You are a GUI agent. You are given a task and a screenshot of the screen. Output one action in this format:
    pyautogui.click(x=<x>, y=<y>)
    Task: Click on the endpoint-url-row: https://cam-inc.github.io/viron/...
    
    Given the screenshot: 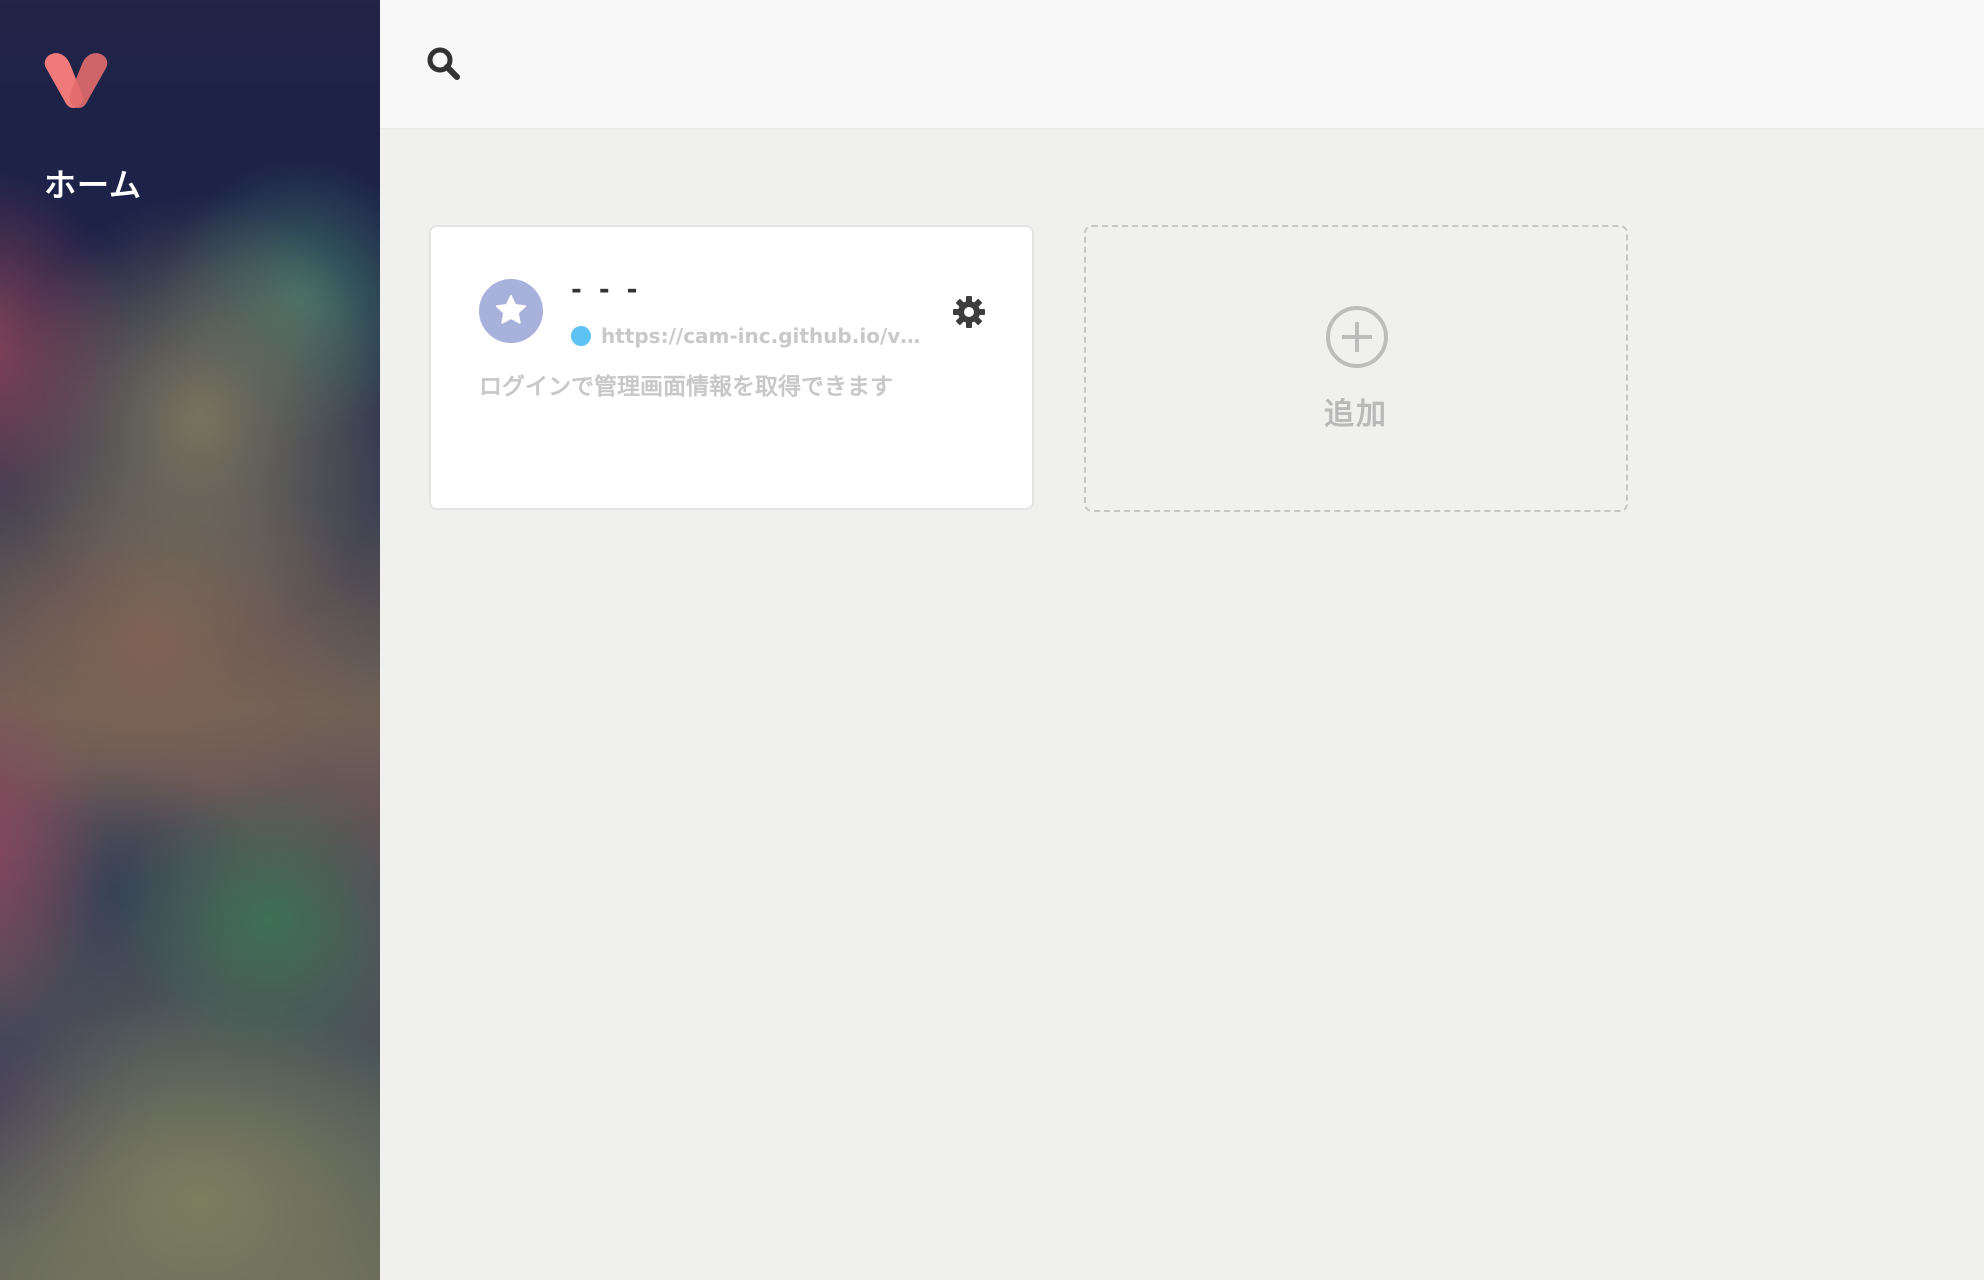 What is the action you would take?
    pyautogui.click(x=748, y=336)
    